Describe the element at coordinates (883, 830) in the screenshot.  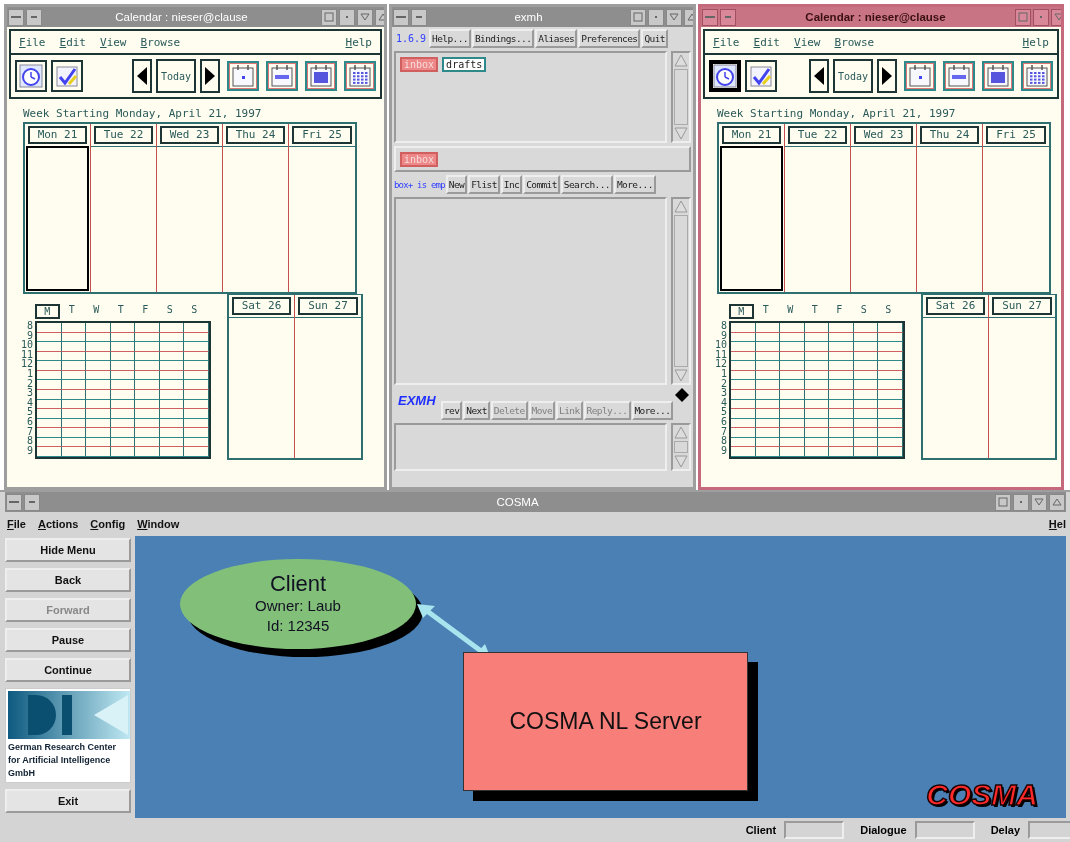
I see `status-label: Dialogue` at that location.